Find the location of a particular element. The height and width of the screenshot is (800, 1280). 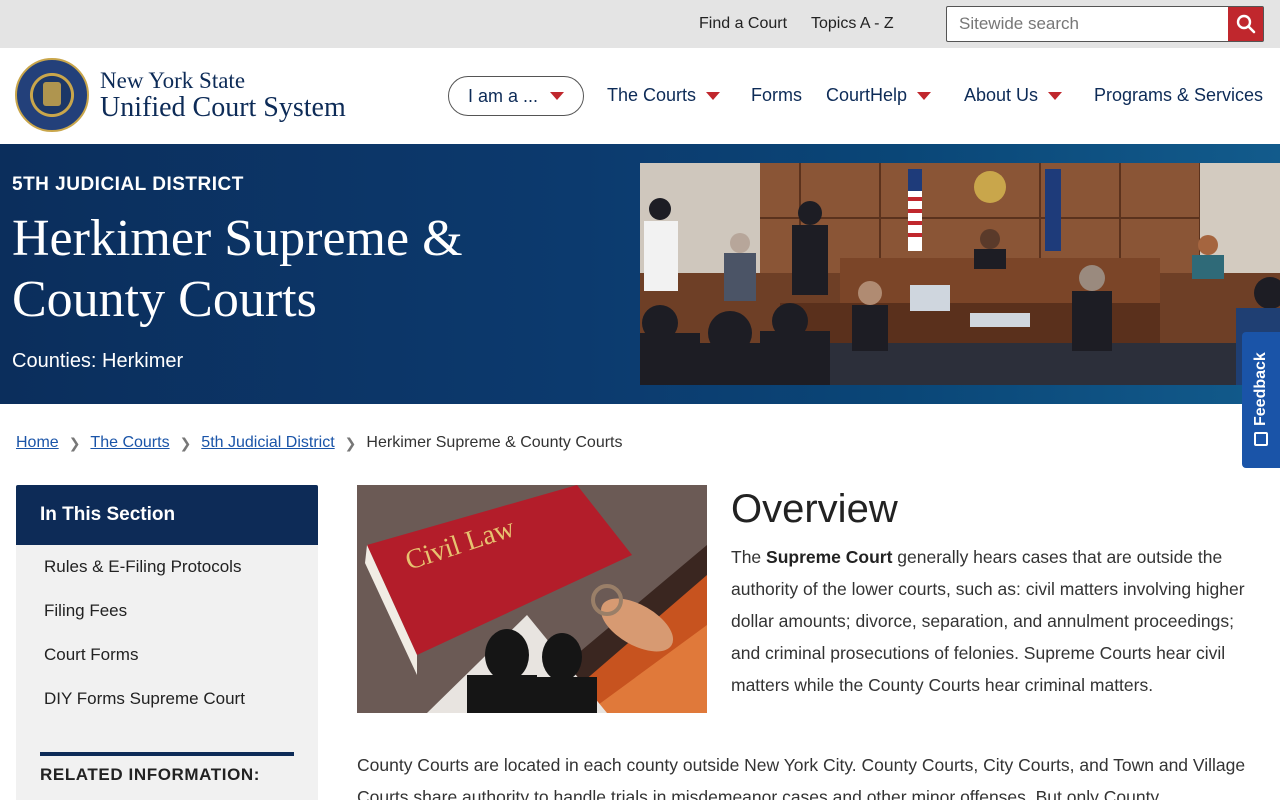

search-input is located at coordinates (1088, 24).